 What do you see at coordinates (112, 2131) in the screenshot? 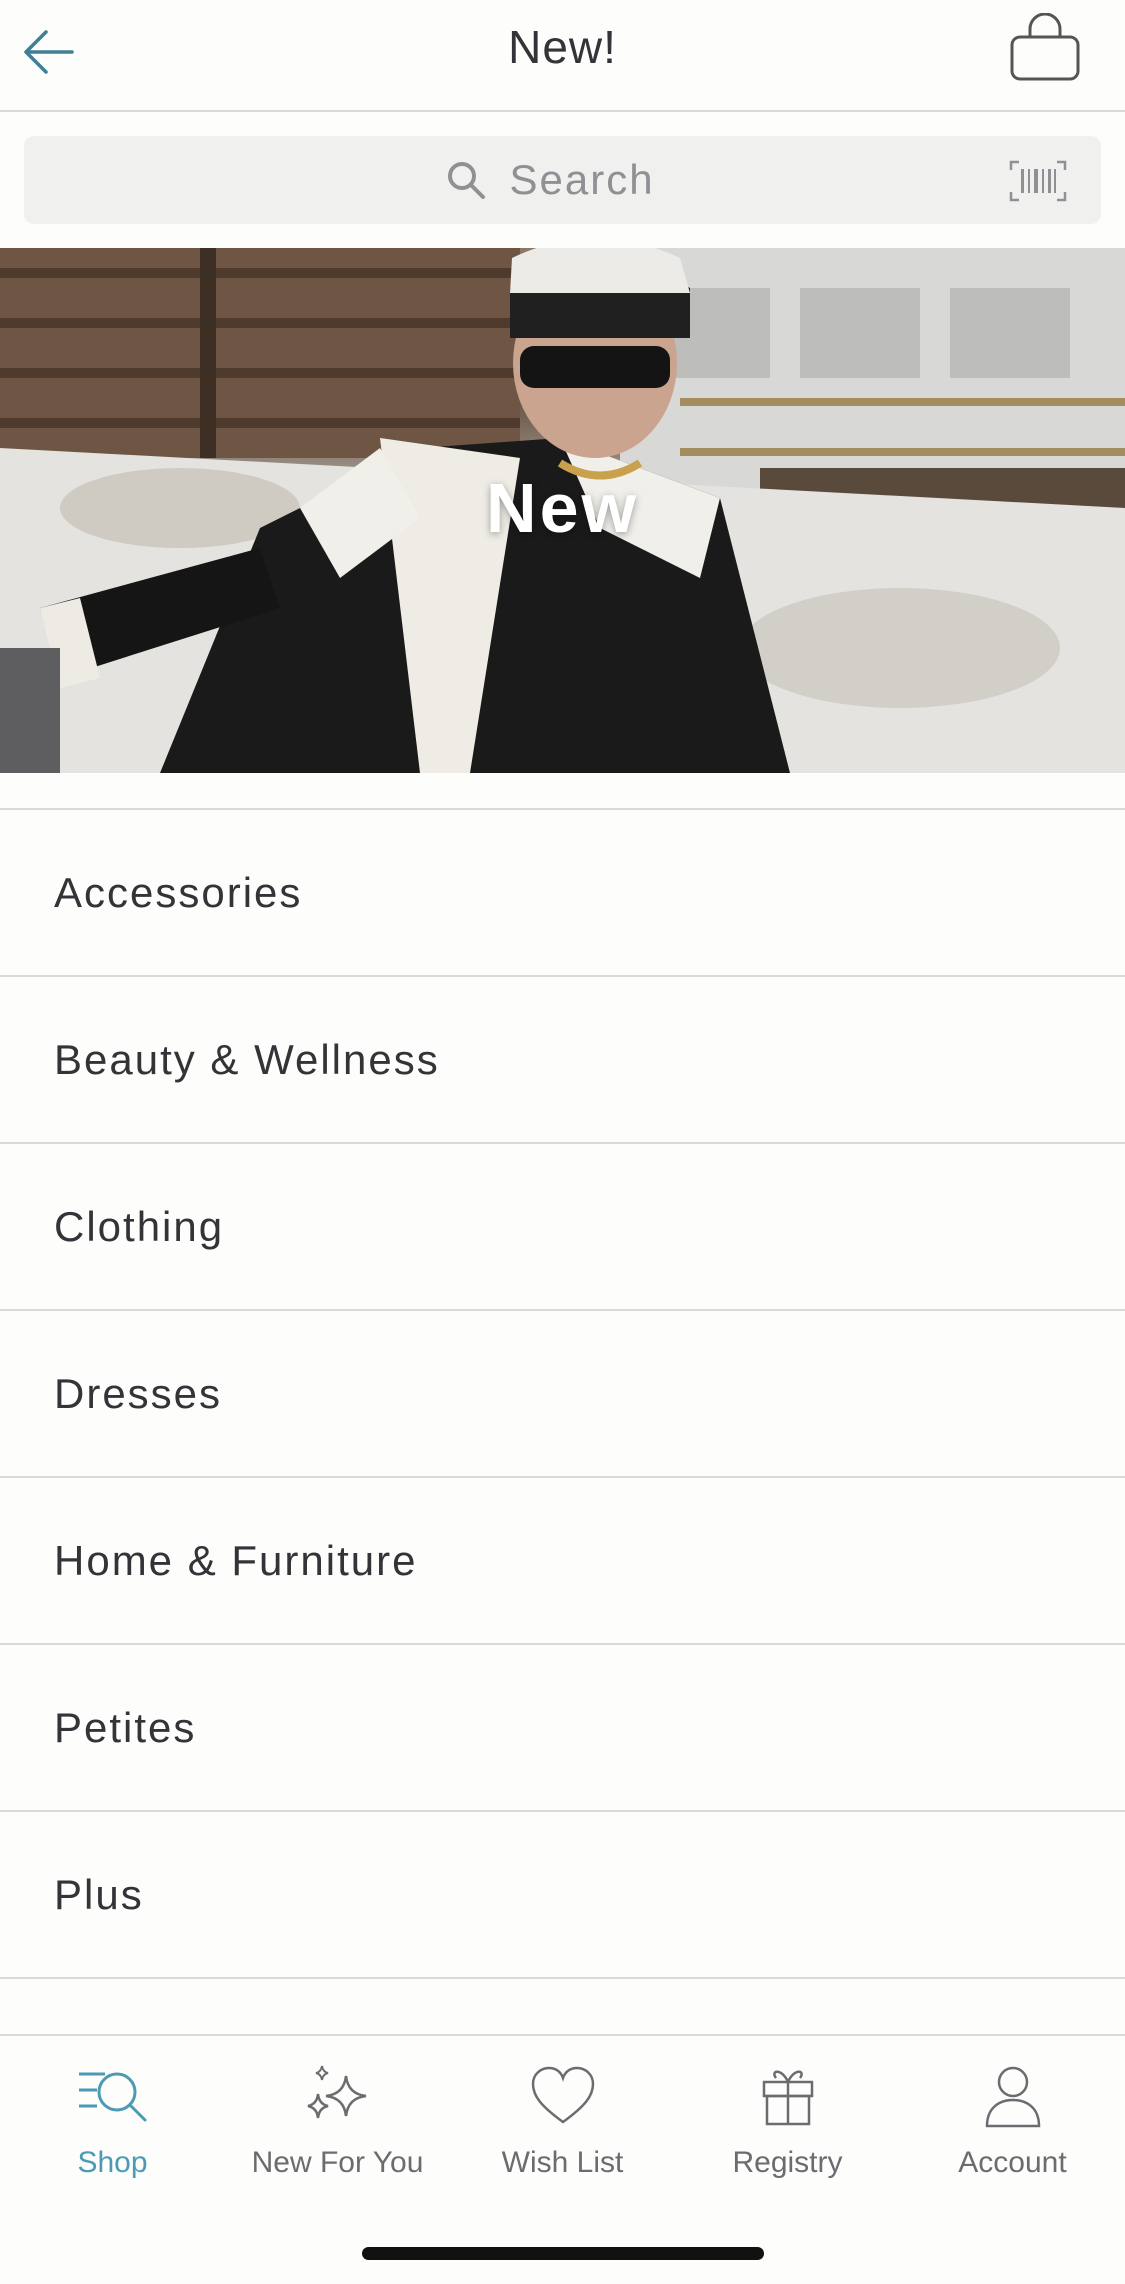
I see `tab-shop: Shop` at bounding box center [112, 2131].